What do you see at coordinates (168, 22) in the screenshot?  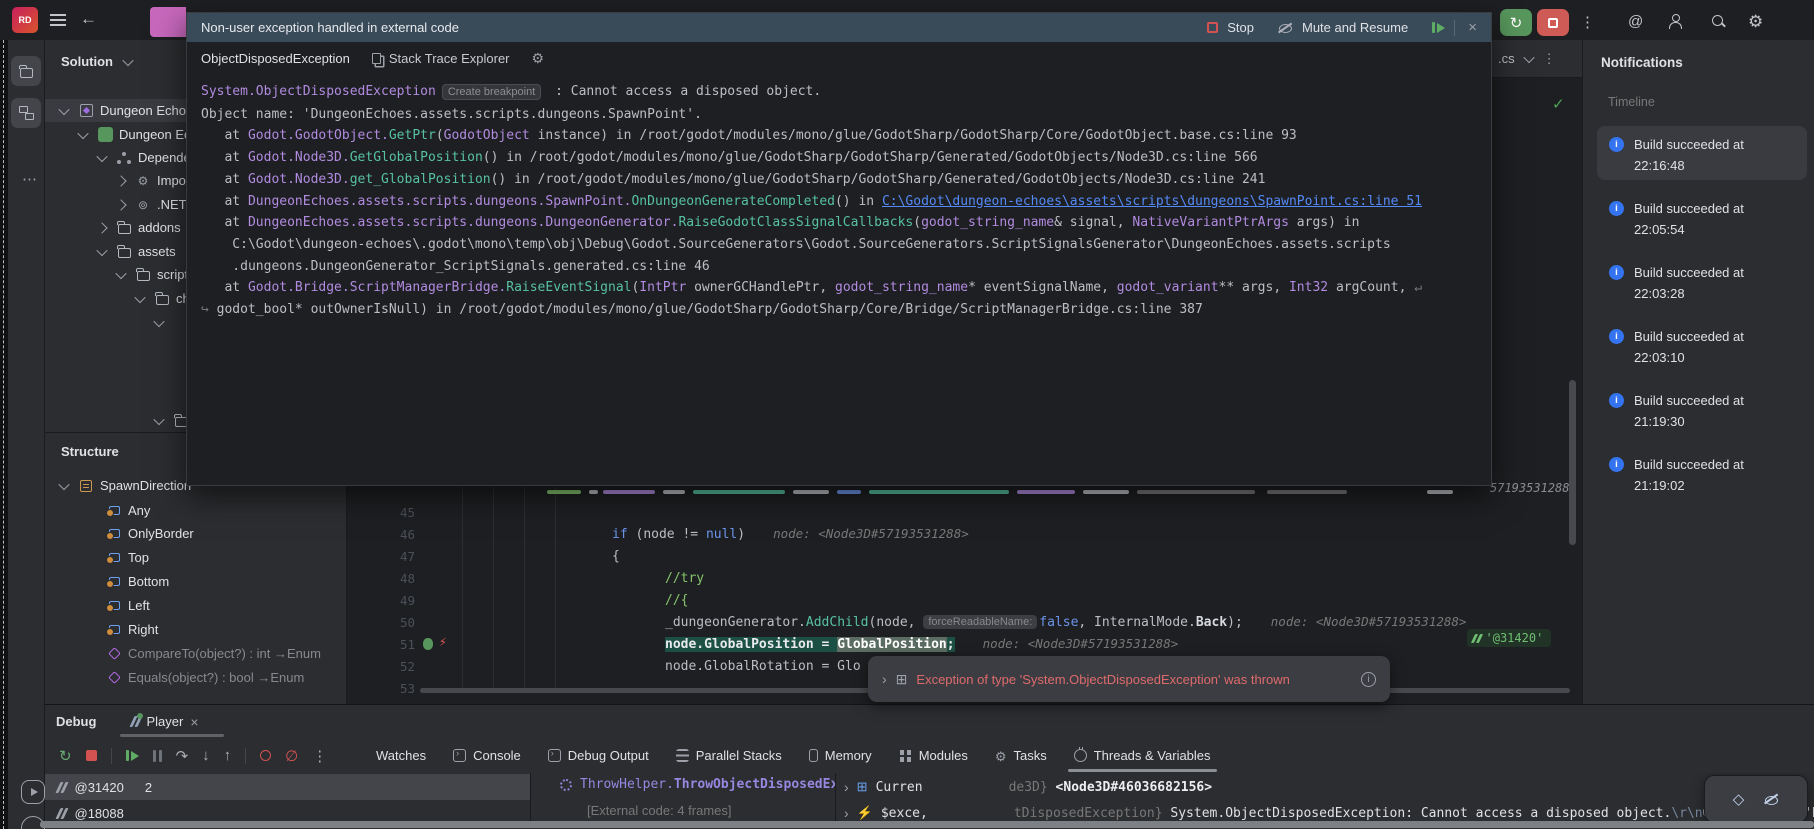 I see `run-config-remnant` at bounding box center [168, 22].